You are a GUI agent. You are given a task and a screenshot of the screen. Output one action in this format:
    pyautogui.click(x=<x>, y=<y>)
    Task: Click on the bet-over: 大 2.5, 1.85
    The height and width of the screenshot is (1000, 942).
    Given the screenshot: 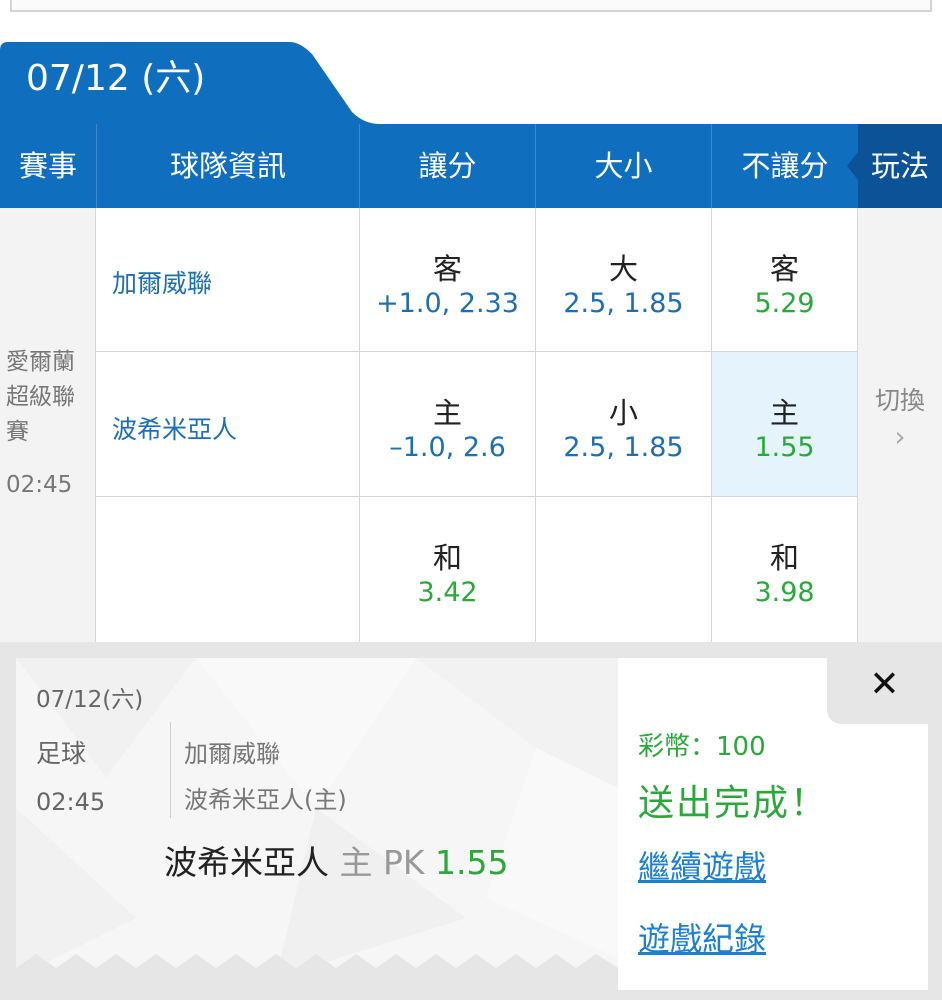 What is the action you would take?
    pyautogui.click(x=624, y=280)
    